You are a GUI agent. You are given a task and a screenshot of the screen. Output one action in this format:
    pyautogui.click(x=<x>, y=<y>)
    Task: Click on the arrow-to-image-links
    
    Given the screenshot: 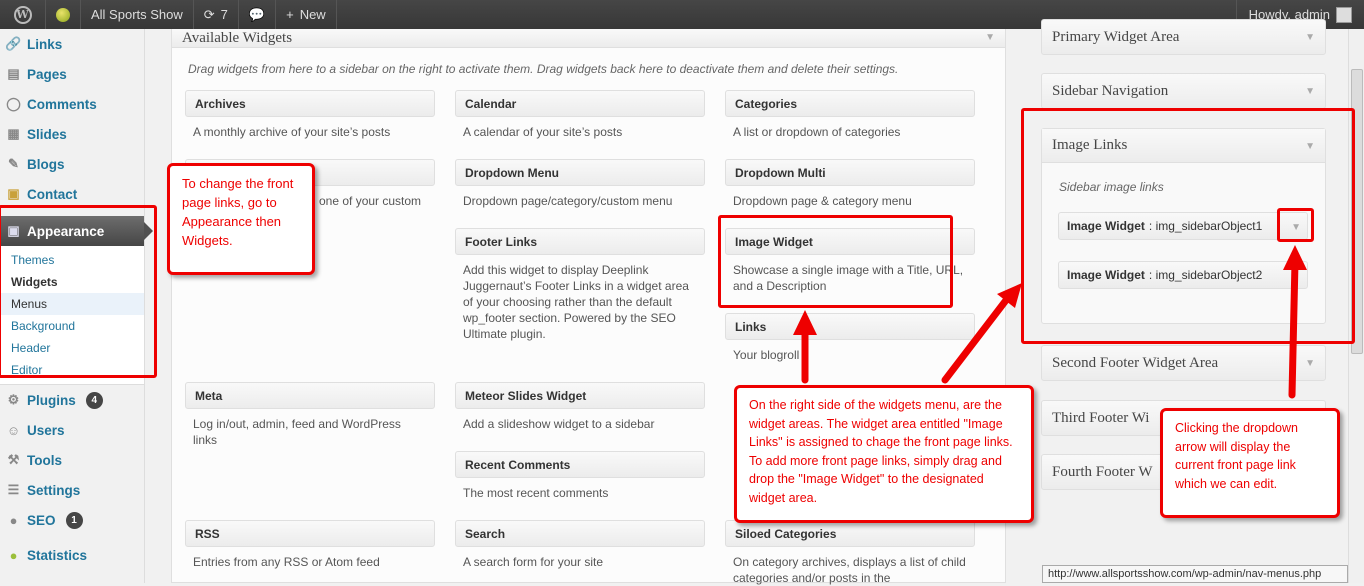 What is the action you would take?
    pyautogui.click(x=977, y=337)
    